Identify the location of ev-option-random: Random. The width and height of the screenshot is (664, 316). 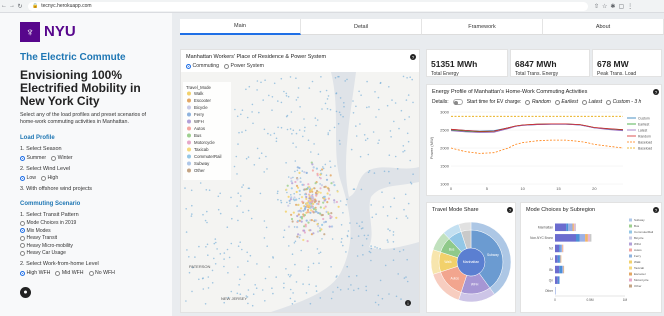
(538, 102).